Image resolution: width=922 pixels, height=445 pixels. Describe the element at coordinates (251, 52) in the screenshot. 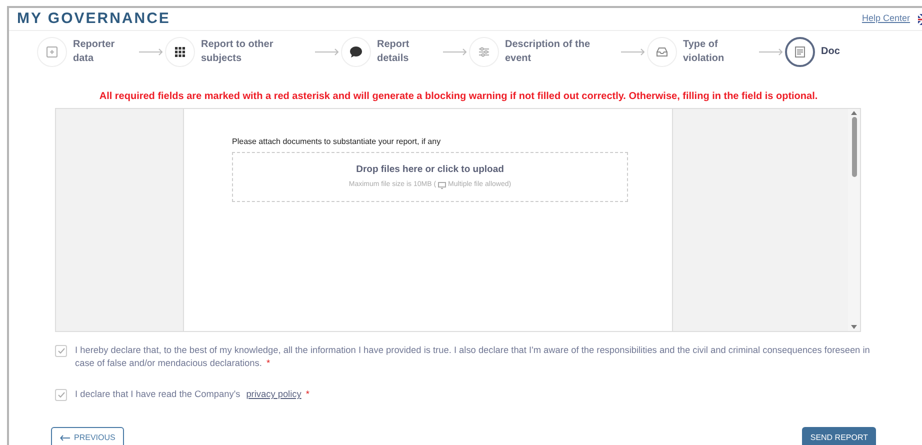

I see `step-label: Report to other subjects` at that location.